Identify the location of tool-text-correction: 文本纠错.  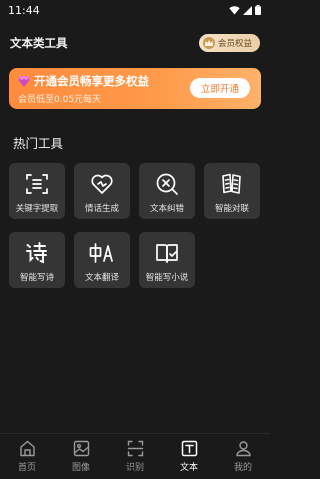
(167, 191).